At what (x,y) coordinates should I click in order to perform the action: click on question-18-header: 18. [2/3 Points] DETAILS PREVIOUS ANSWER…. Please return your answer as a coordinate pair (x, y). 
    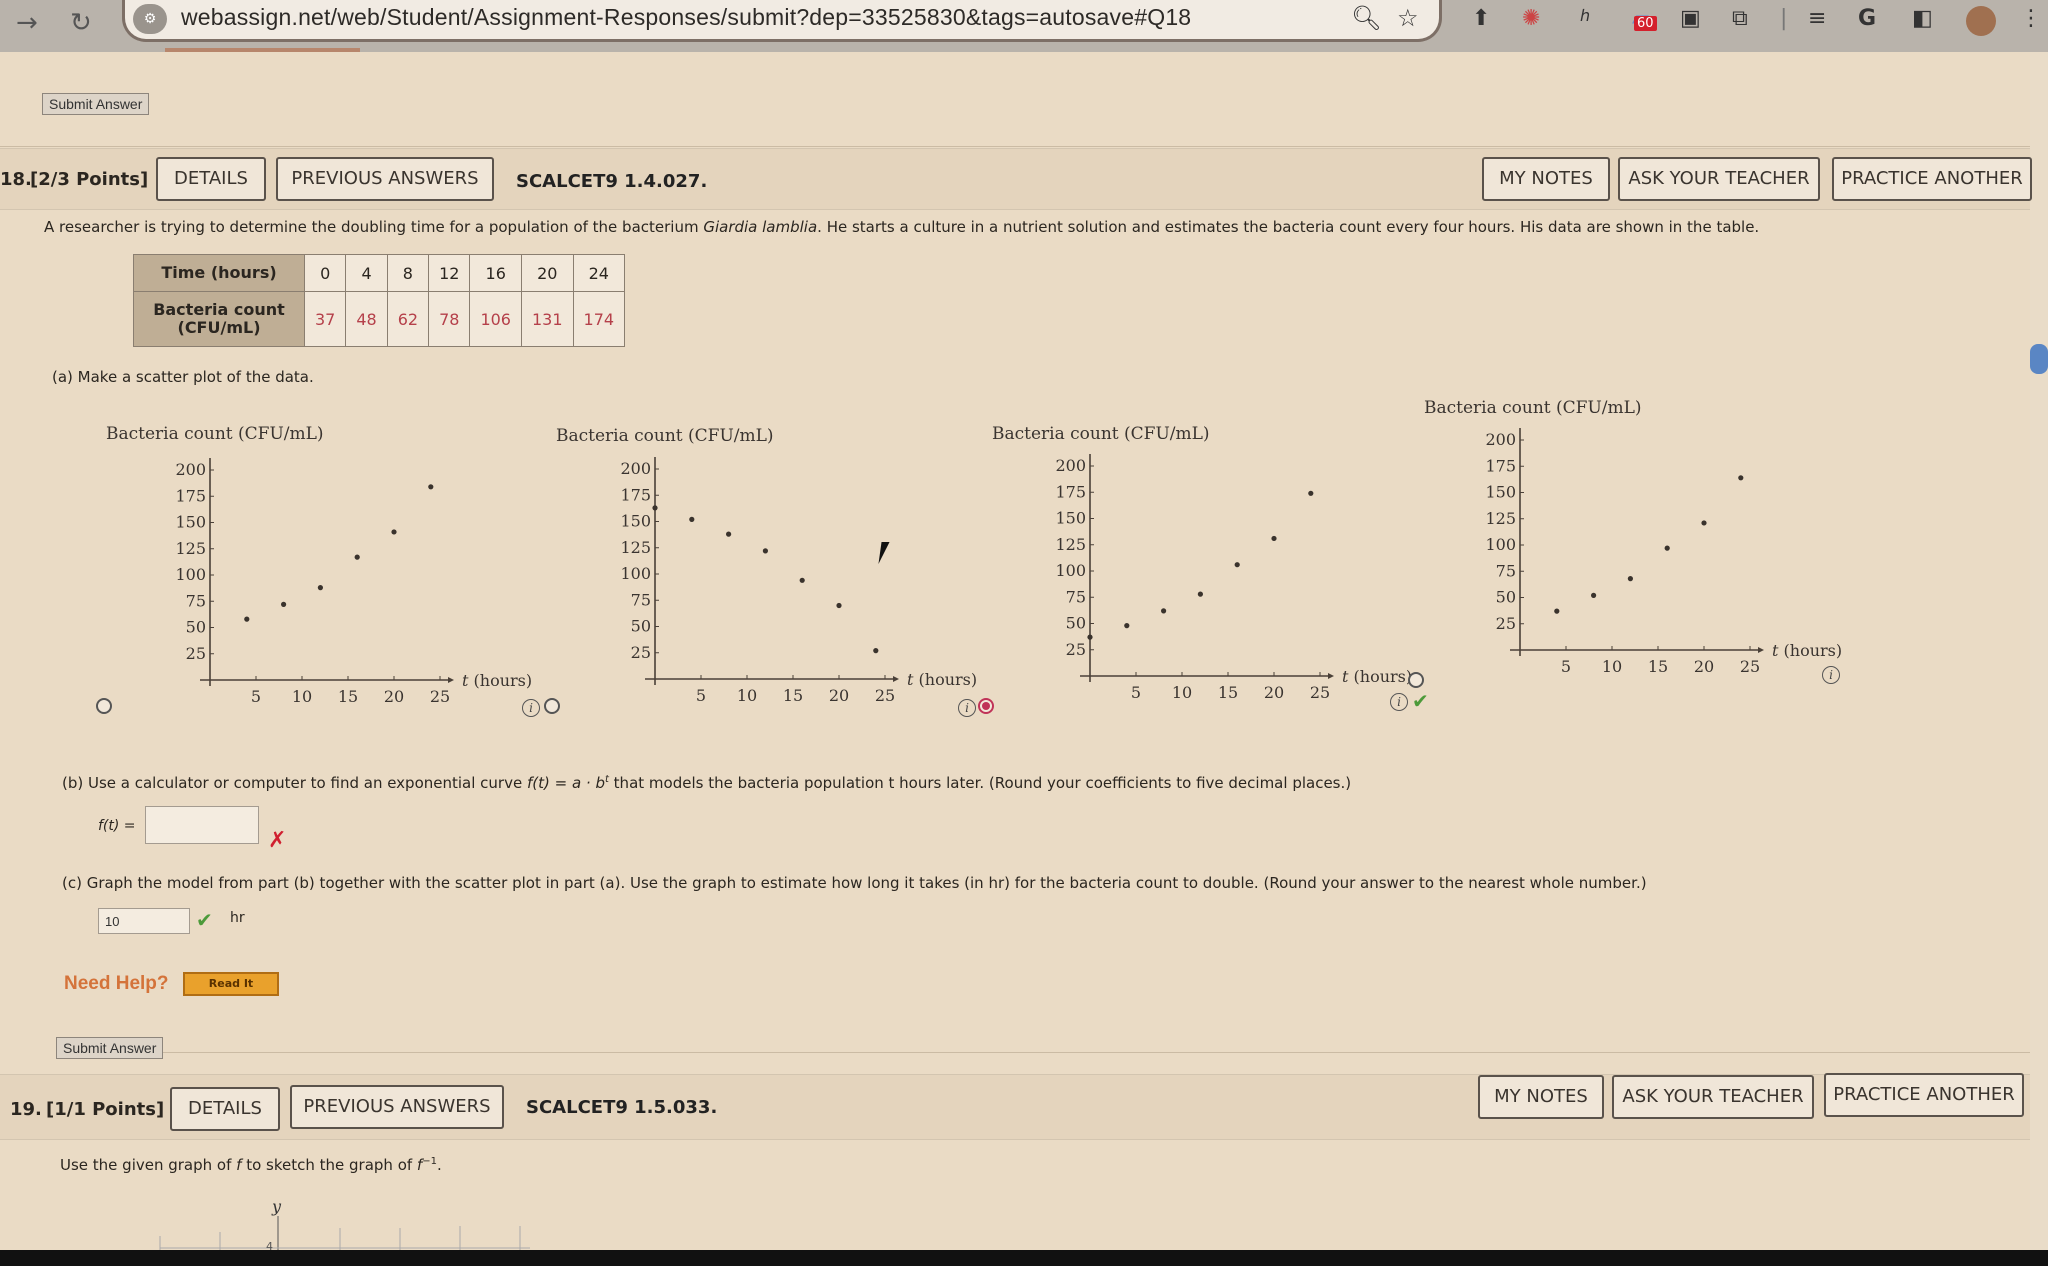
    Looking at the image, I should click on (1016, 179).